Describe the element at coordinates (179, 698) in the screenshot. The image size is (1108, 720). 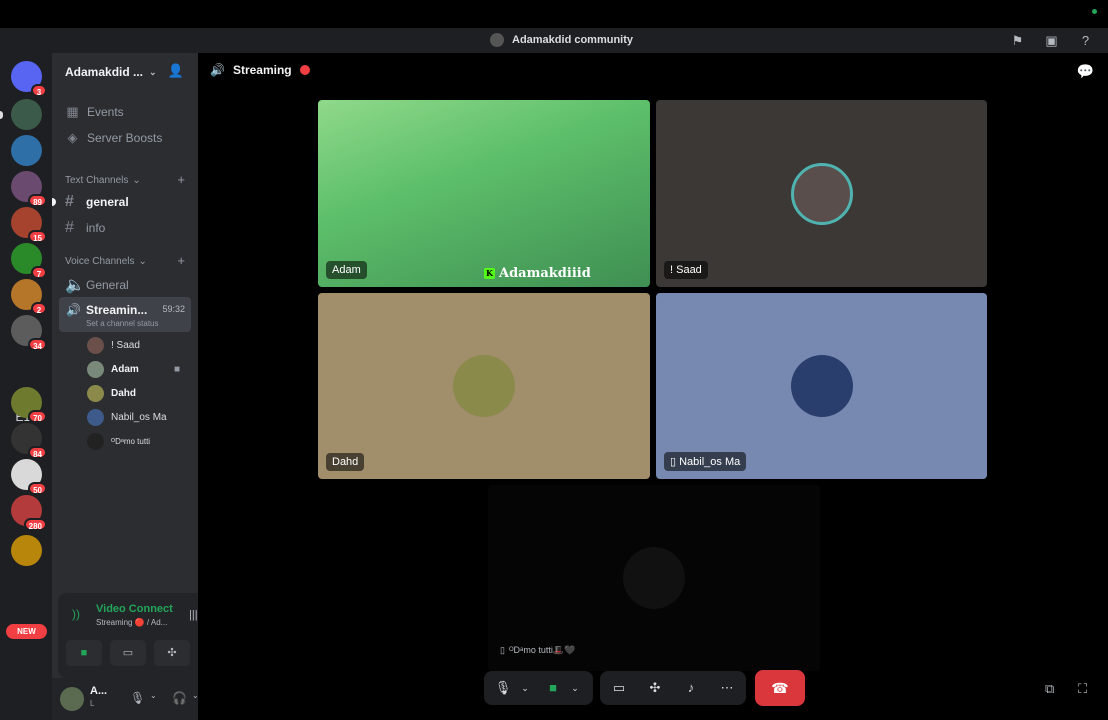
I see `headphones-icon: 🎧` at that location.